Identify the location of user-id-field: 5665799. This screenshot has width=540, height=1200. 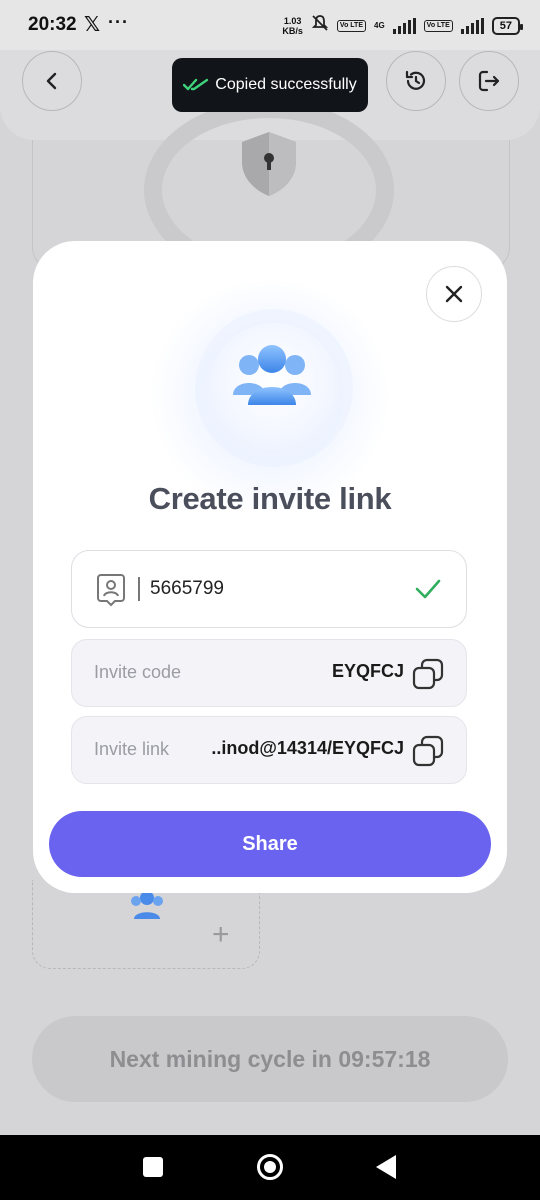
(269, 589).